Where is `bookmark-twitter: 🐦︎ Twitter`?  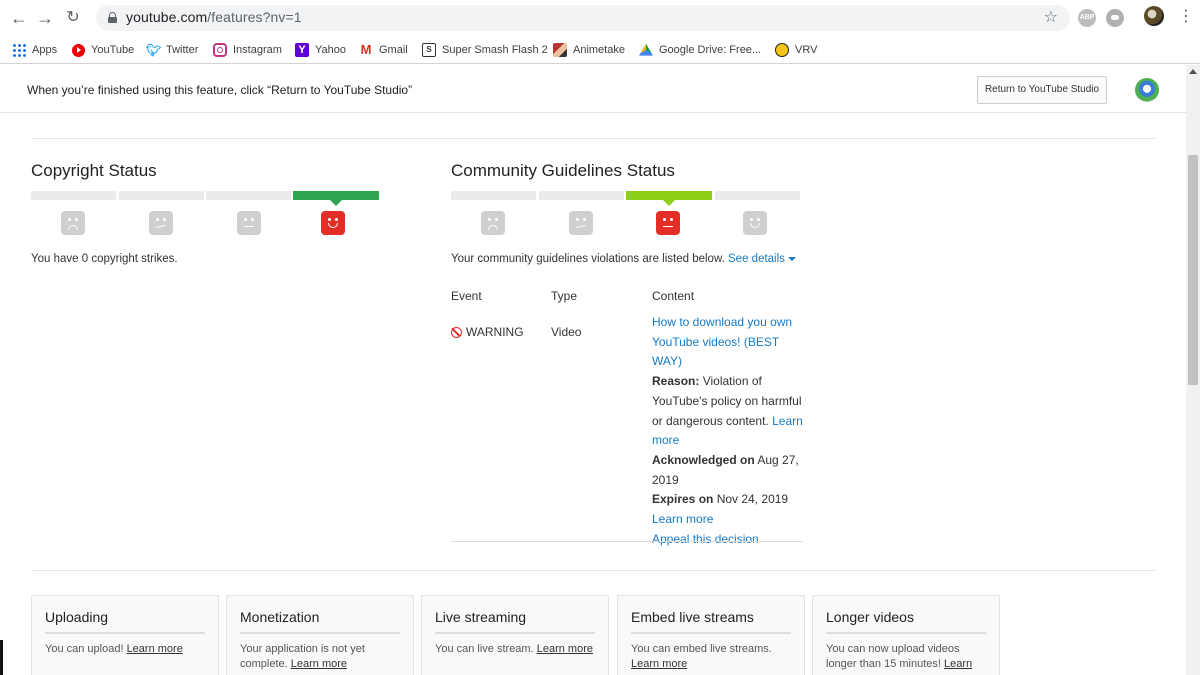 bookmark-twitter: 🐦︎ Twitter is located at coordinates (172, 50).